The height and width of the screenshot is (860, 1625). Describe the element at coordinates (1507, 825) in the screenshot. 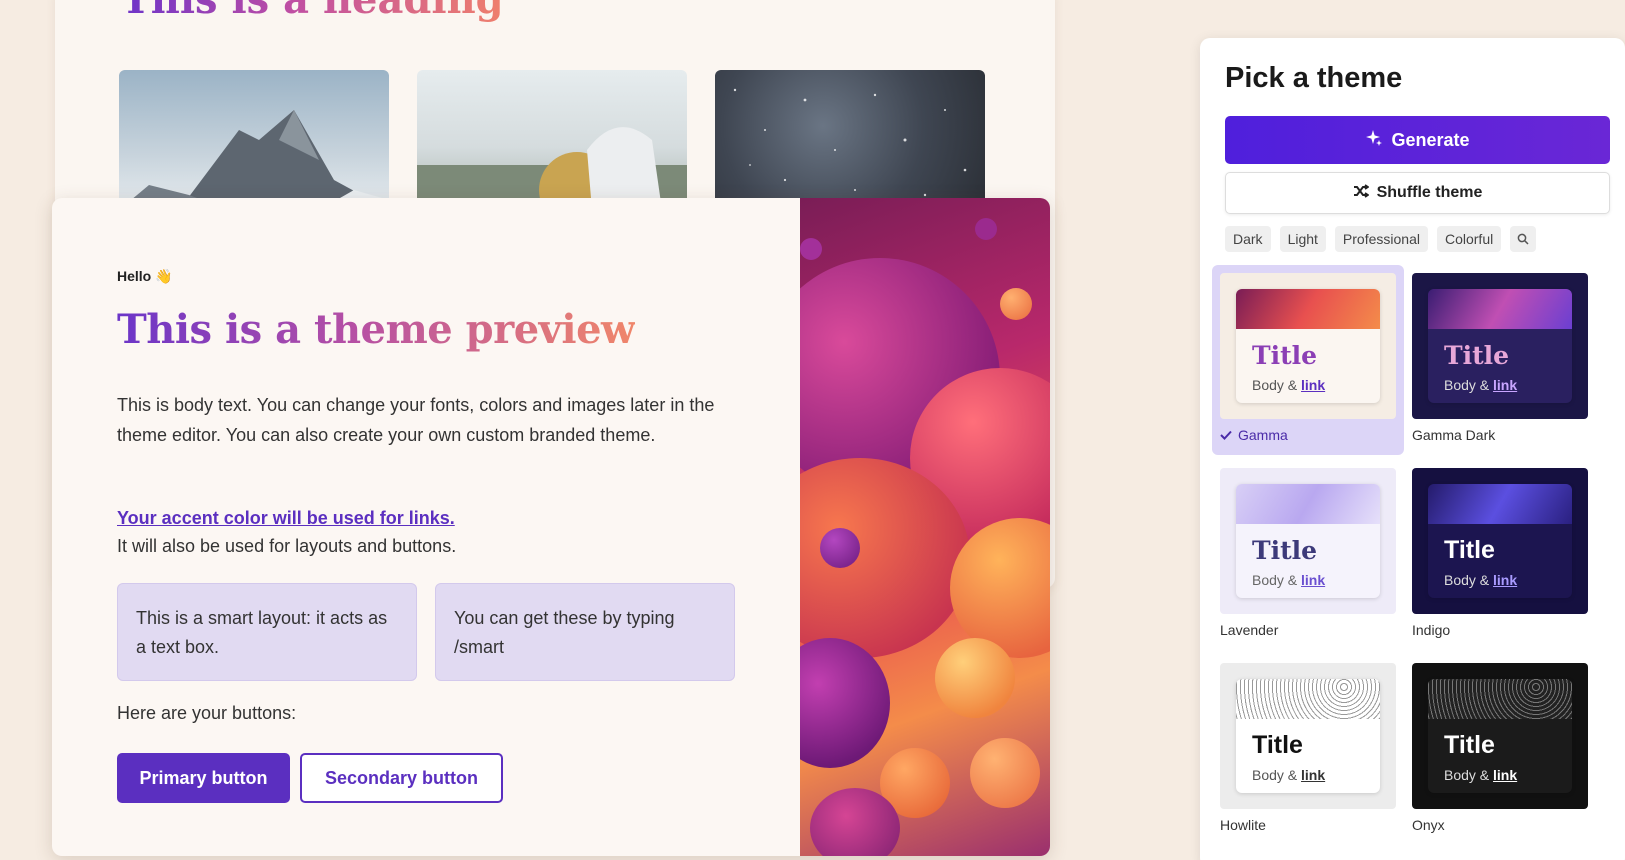

I see `theme-label: Onyx` at that location.